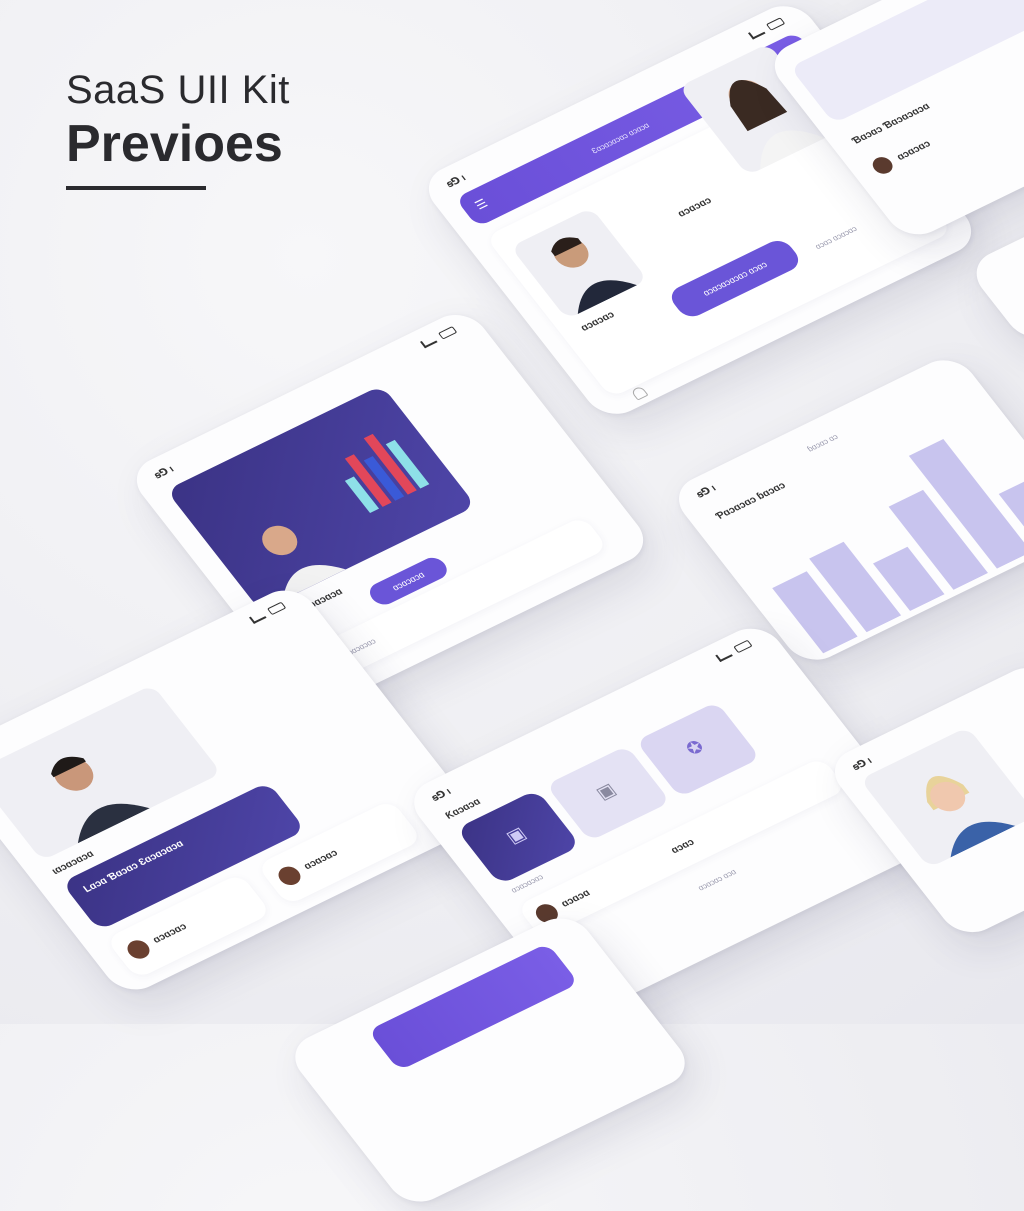  Describe the element at coordinates (717, 880) in the screenshot. I see `footer-text: ɑɔɑɔɑɔ ɑɔɑ` at that location.